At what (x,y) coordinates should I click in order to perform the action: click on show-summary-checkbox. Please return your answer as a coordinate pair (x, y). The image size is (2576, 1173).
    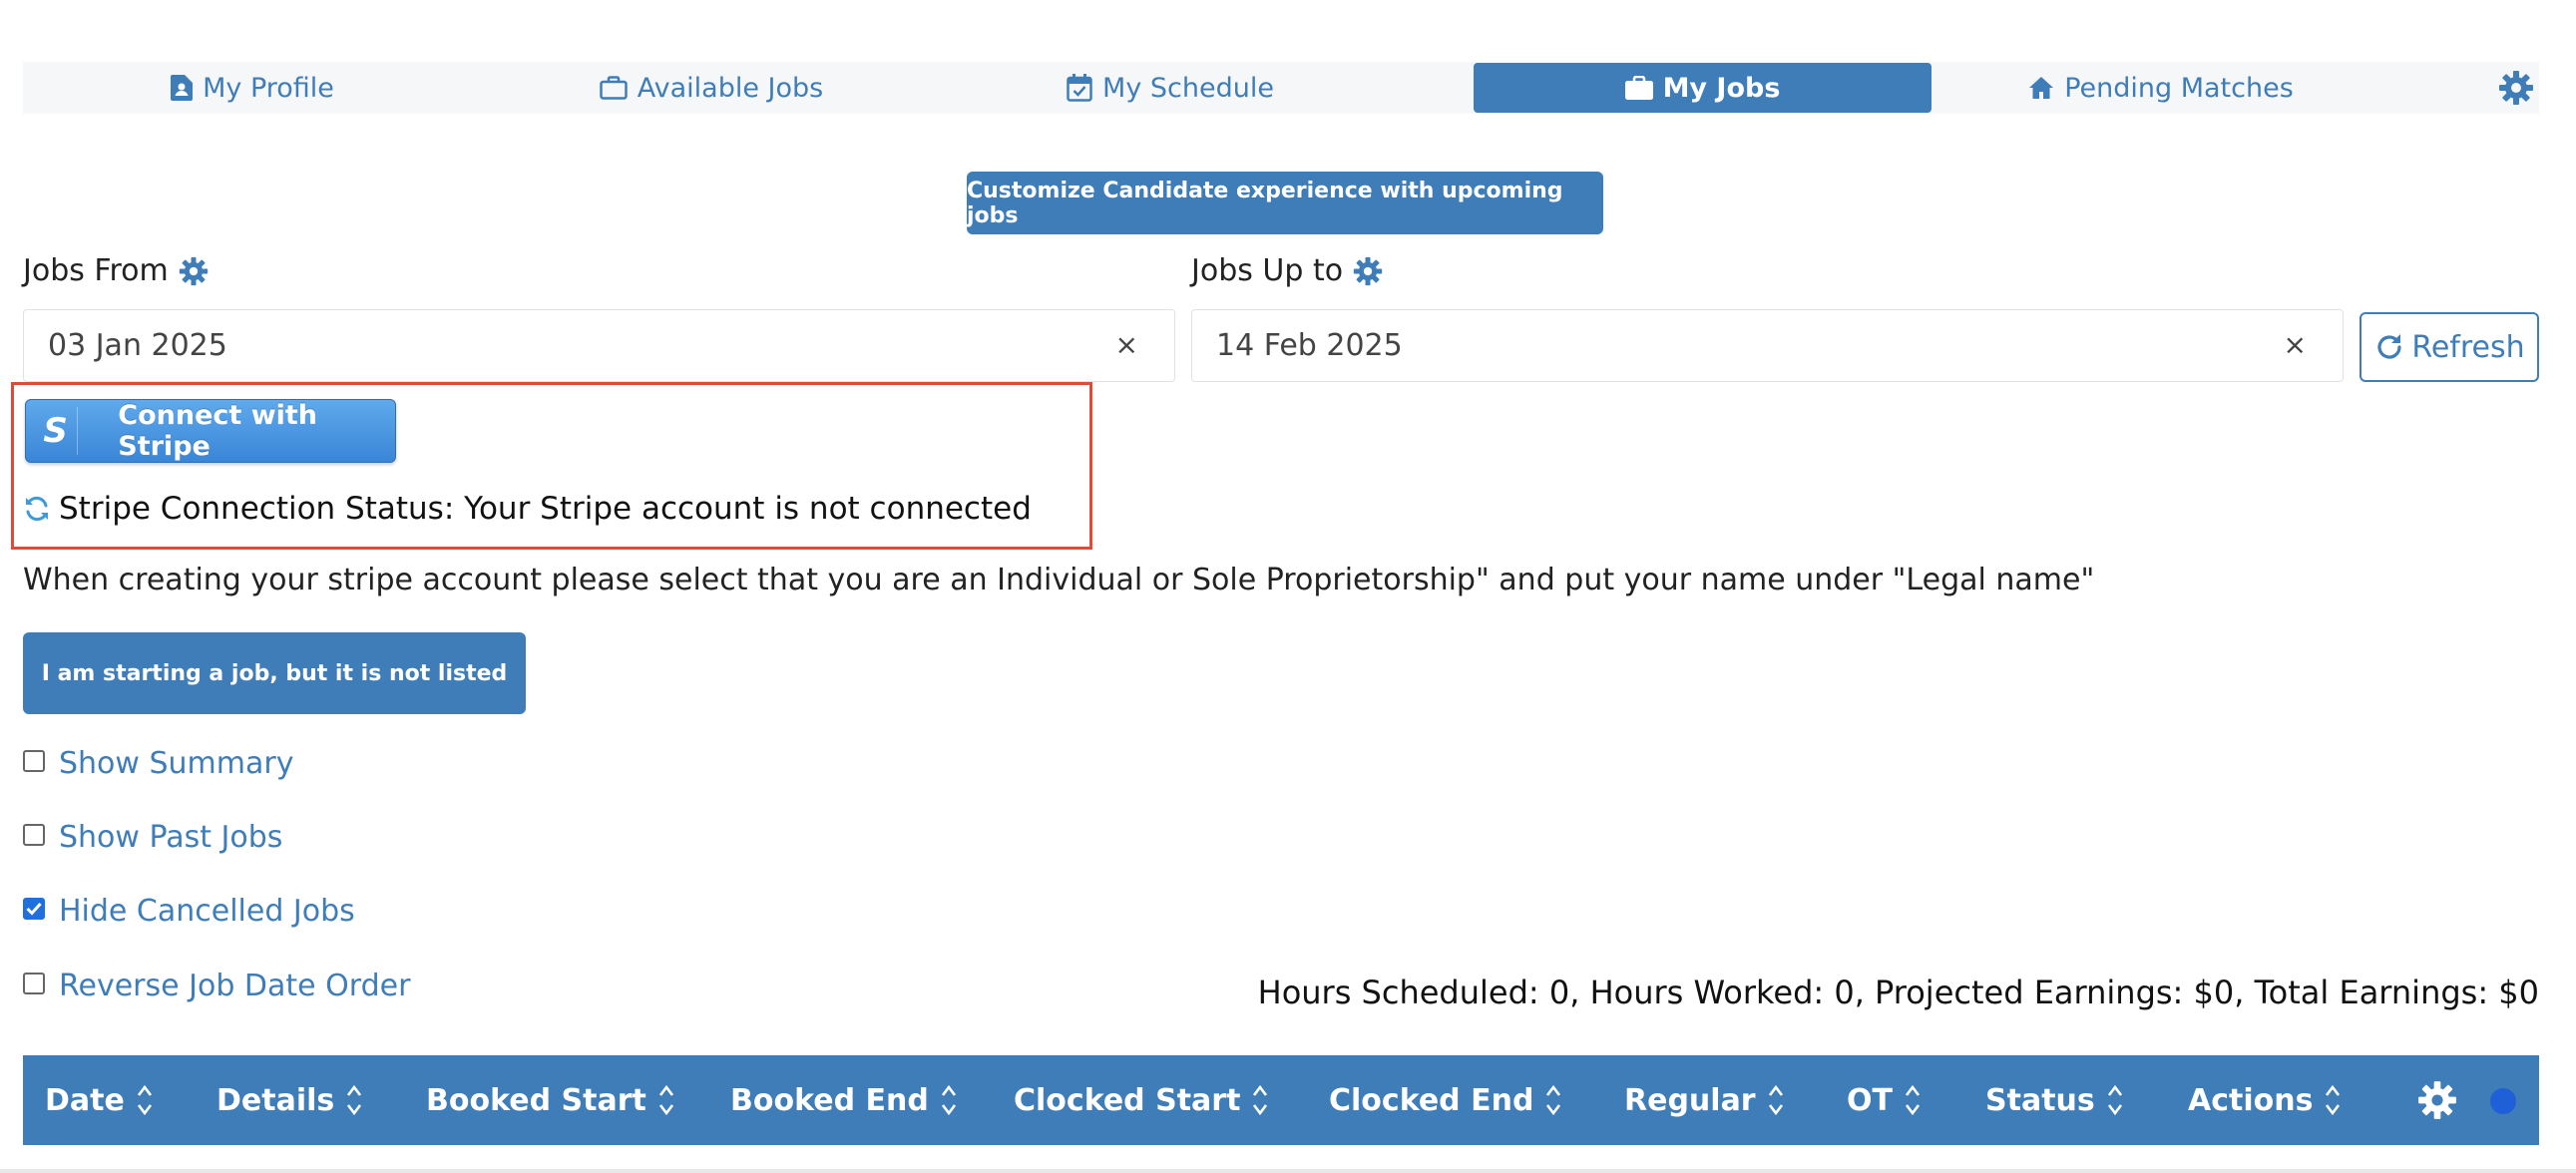
    Looking at the image, I should click on (34, 760).